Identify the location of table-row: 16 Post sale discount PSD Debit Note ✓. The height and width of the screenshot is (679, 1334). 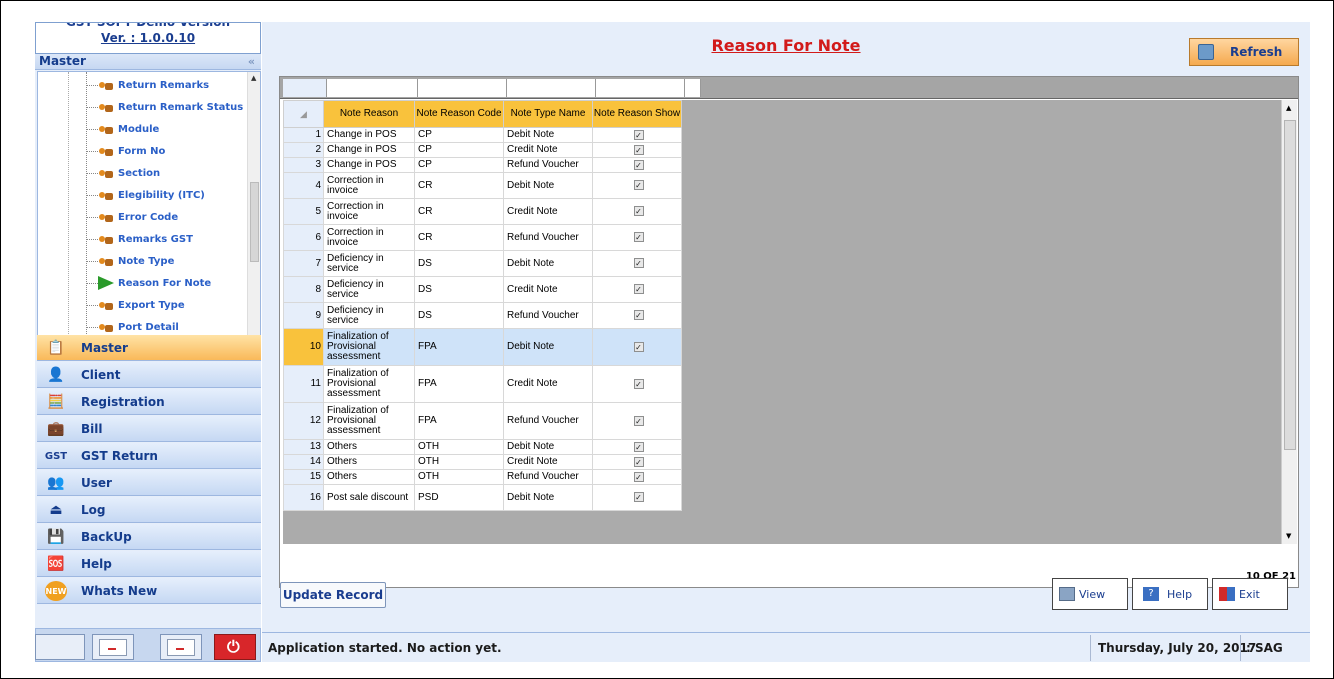
(482, 497).